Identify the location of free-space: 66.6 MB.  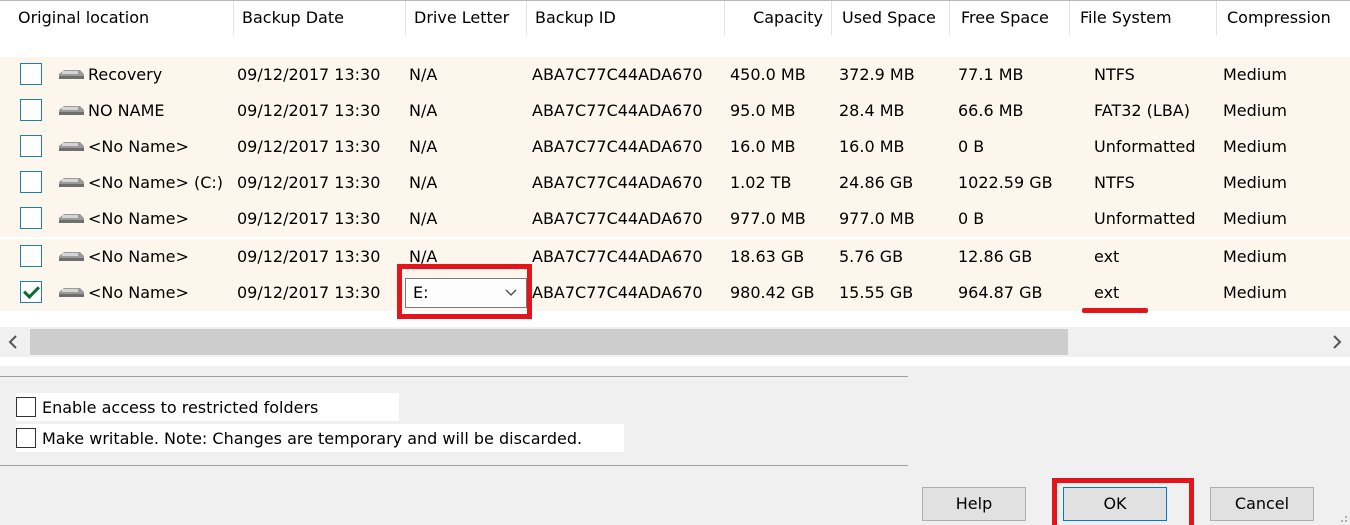
(991, 110).